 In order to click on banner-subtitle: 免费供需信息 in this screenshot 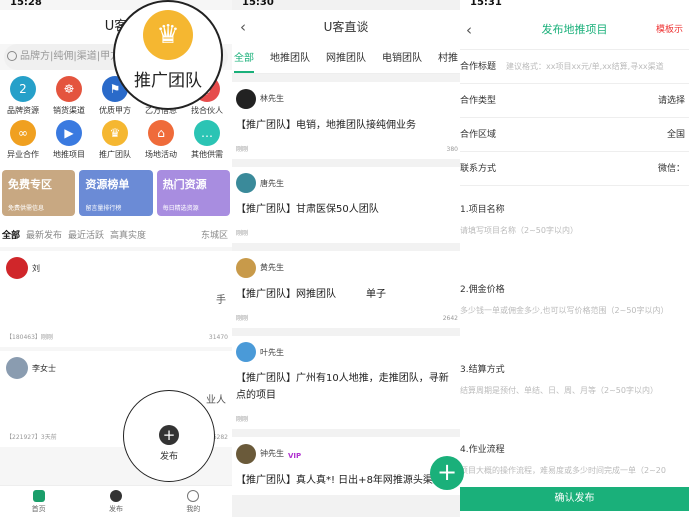, I will do `click(26, 208)`.